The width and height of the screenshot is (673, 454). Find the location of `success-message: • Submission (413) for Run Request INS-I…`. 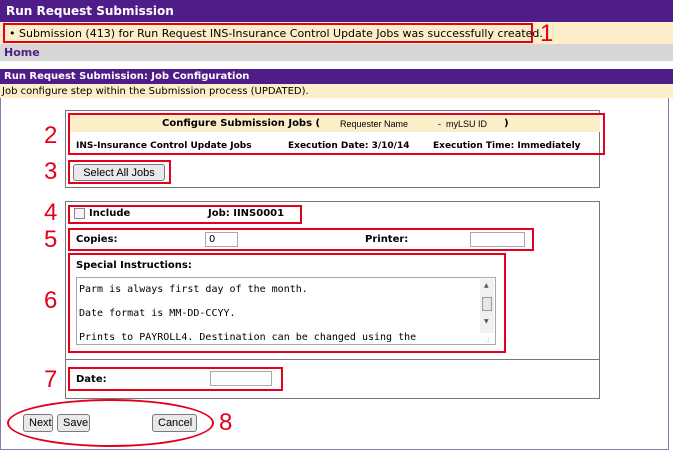

success-message: • Submission (413) for Run Request INS-I… is located at coordinates (276, 33).